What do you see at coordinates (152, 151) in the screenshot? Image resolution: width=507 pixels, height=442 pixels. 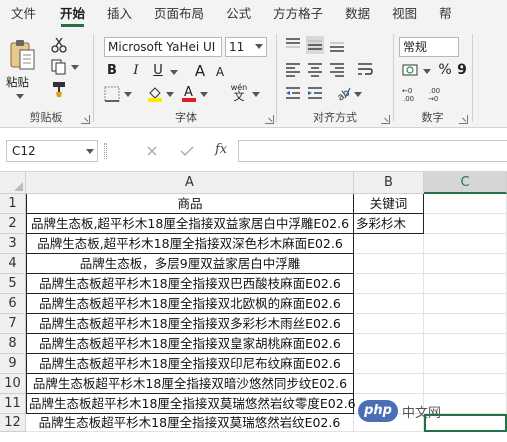 I see `cancel-icon` at bounding box center [152, 151].